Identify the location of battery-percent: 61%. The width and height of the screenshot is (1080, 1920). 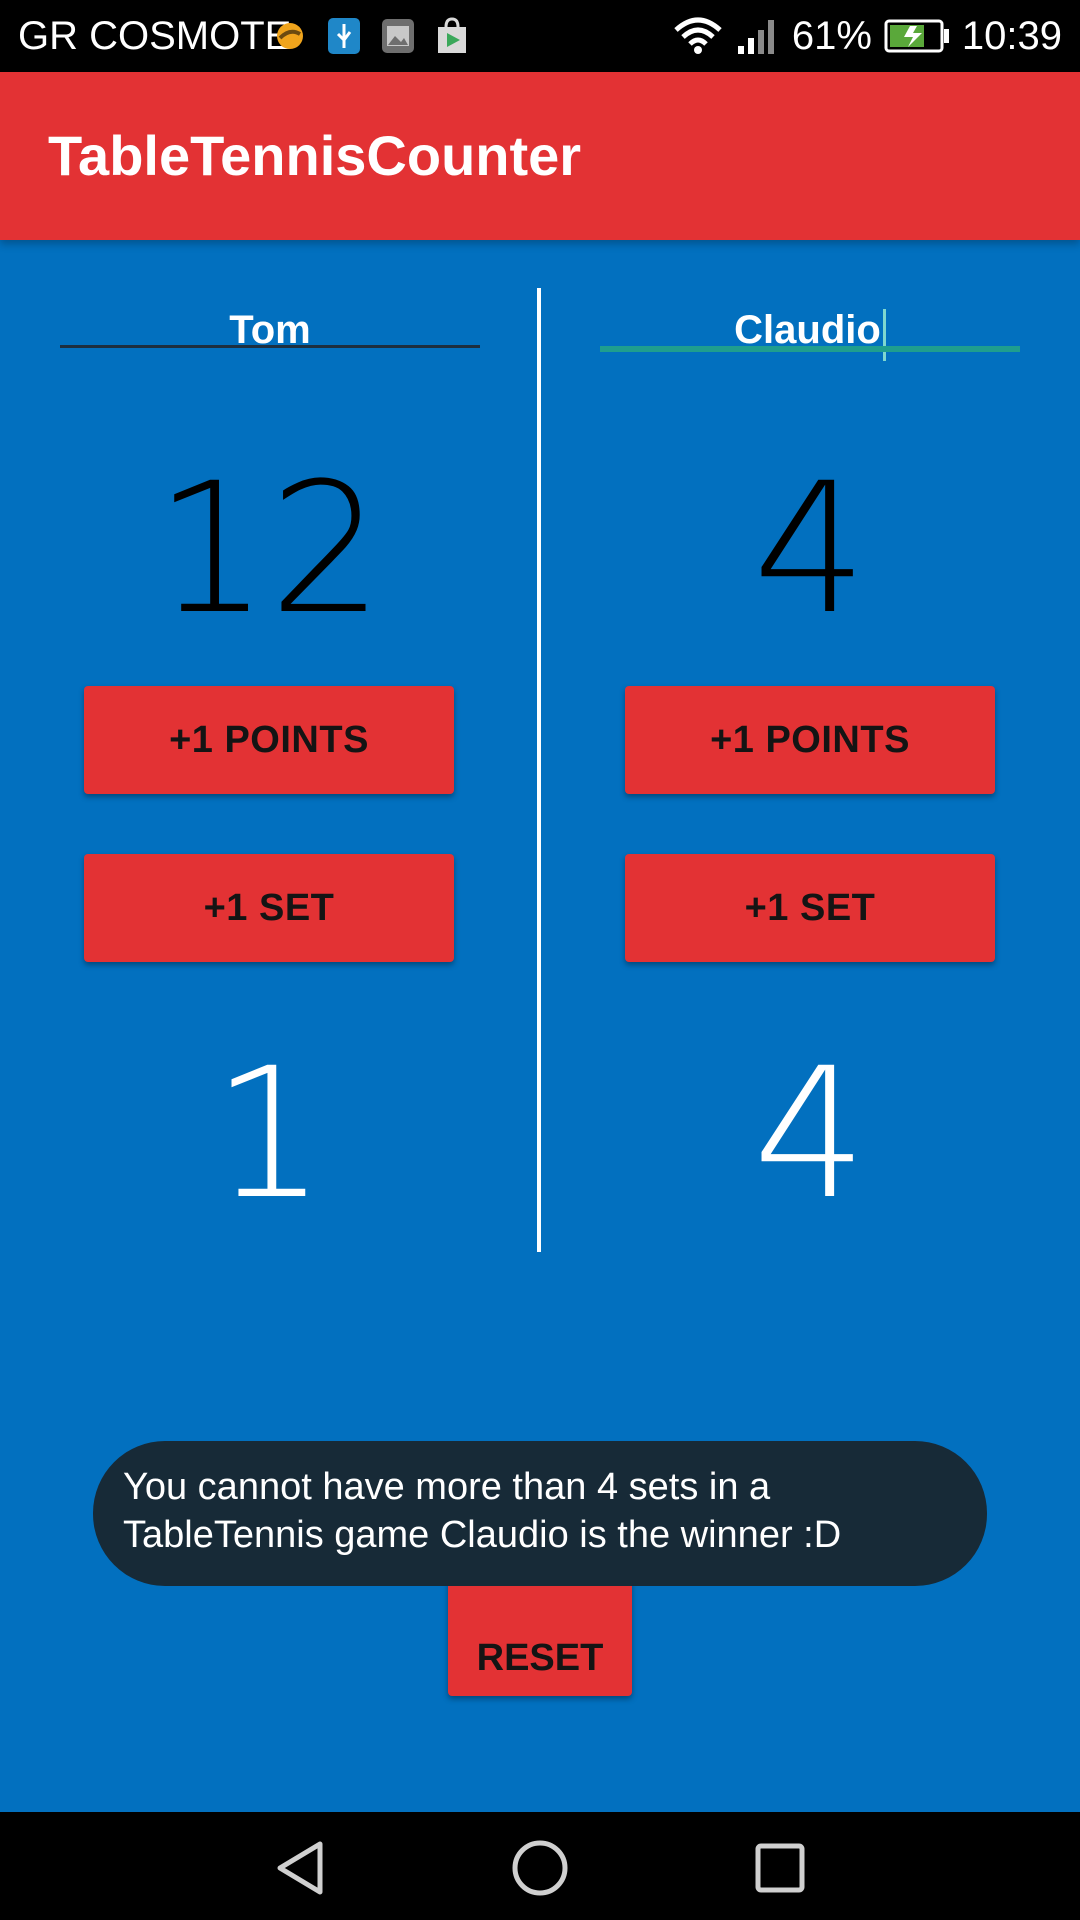
(831, 36).